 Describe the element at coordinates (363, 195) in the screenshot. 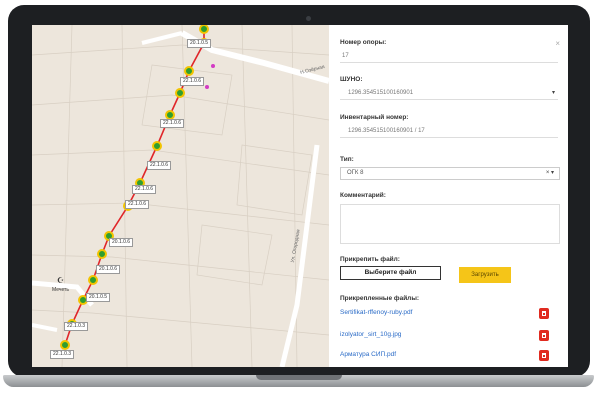

I see `comment-label: Комментарий:` at that location.